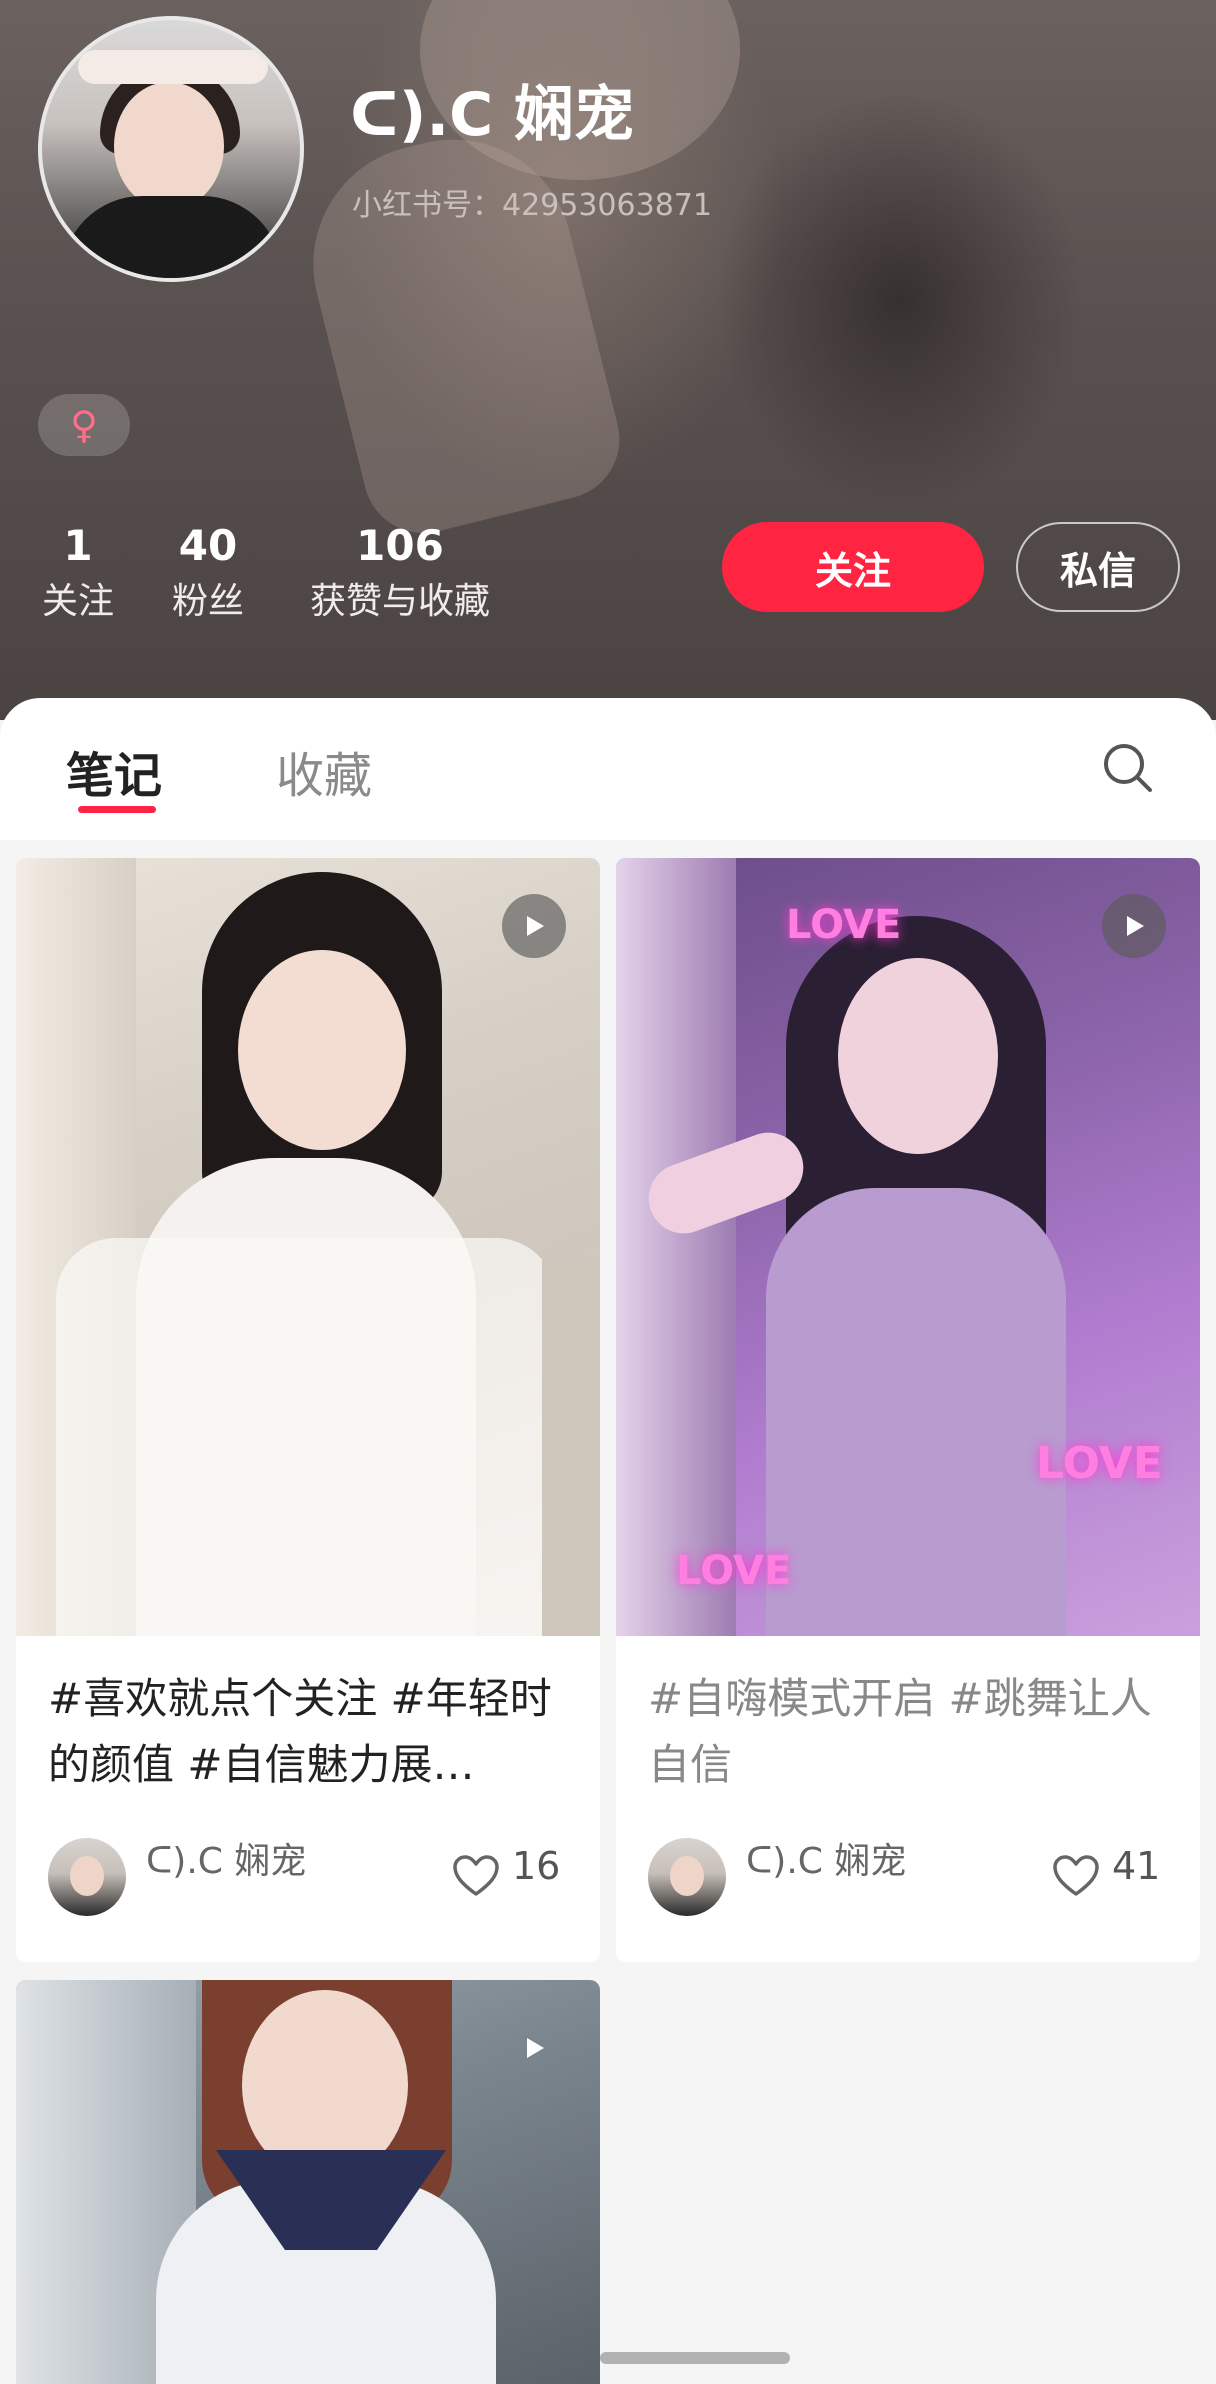 The width and height of the screenshot is (1216, 2384). Describe the element at coordinates (399, 601) in the screenshot. I see `stat-likes-label: 获赞与收藏` at that location.